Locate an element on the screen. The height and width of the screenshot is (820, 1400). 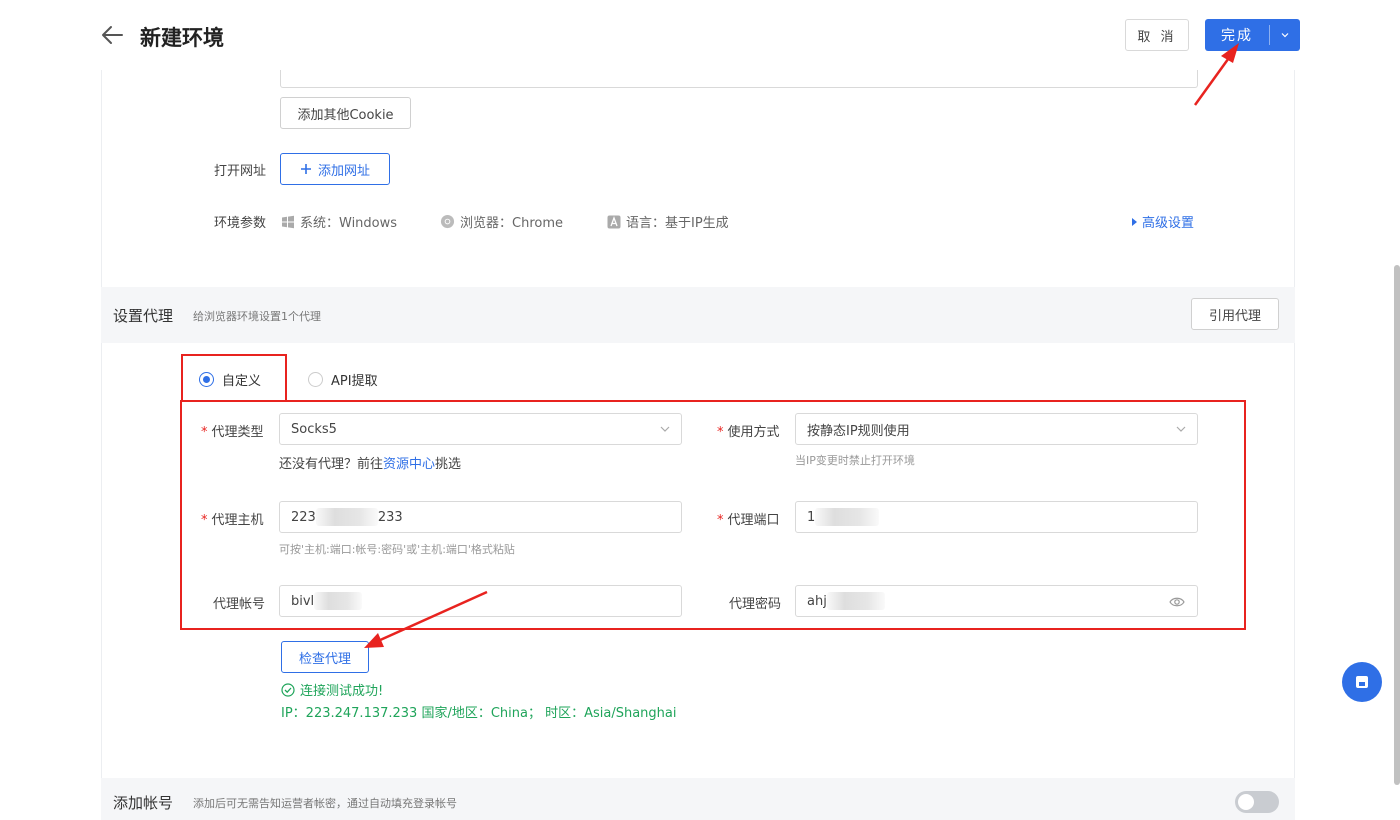
add-url-button: 添加网址 is located at coordinates (335, 169).